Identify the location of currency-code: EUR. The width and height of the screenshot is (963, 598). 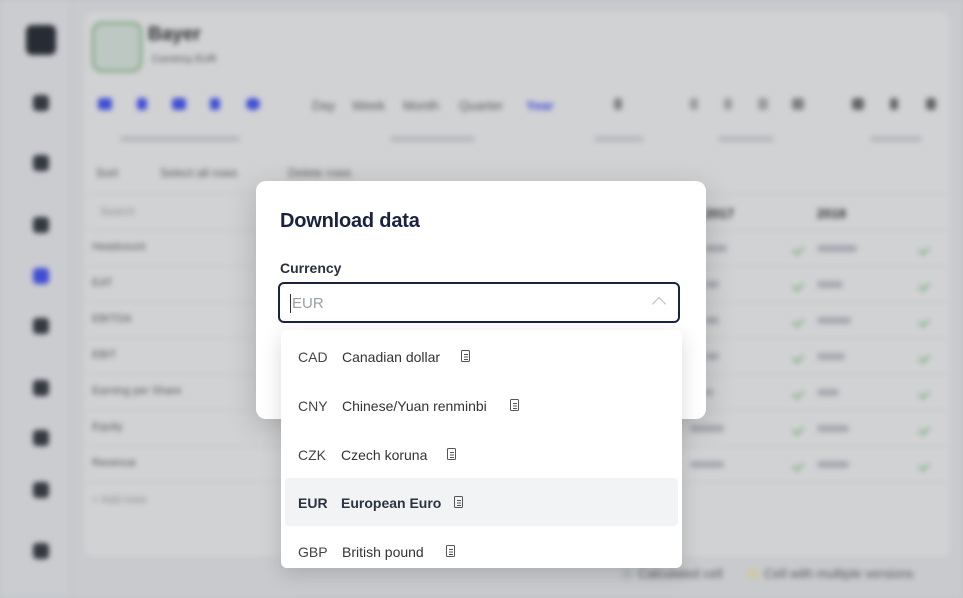
(313, 503).